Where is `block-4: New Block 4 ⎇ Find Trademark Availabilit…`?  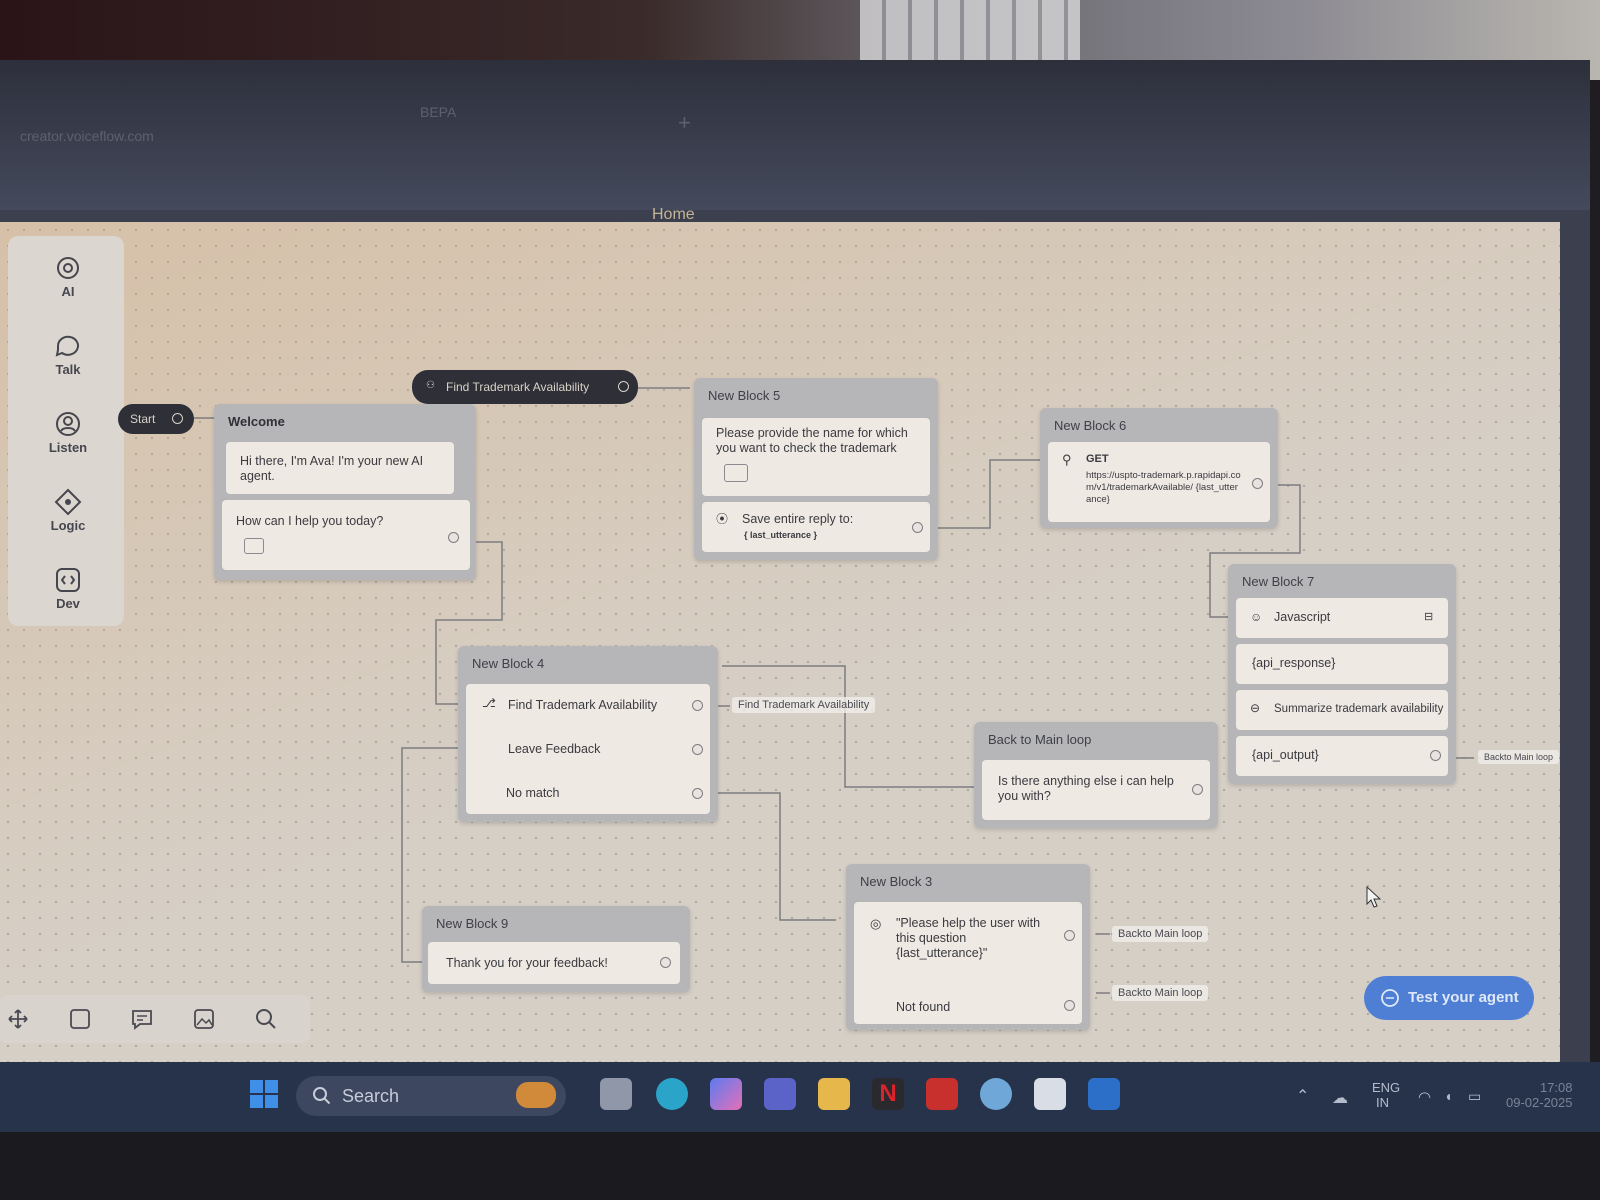
block-4: New Block 4 ⎇ Find Trademark Availabilit… is located at coordinates (588, 734).